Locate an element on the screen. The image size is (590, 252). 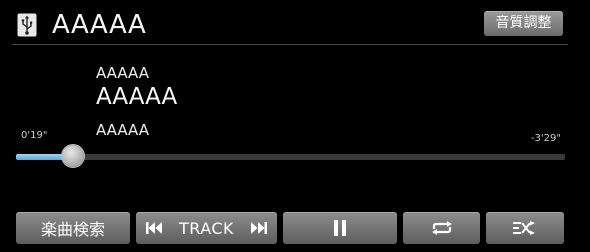
shuffle-button is located at coordinates (525, 228).